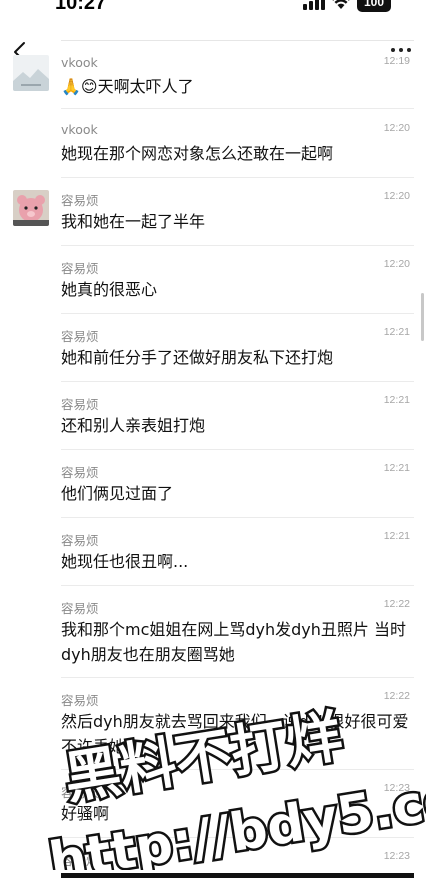 The height and width of the screenshot is (878, 426). What do you see at coordinates (117, 493) in the screenshot?
I see `message-text: 他们俩见过面了` at bounding box center [117, 493].